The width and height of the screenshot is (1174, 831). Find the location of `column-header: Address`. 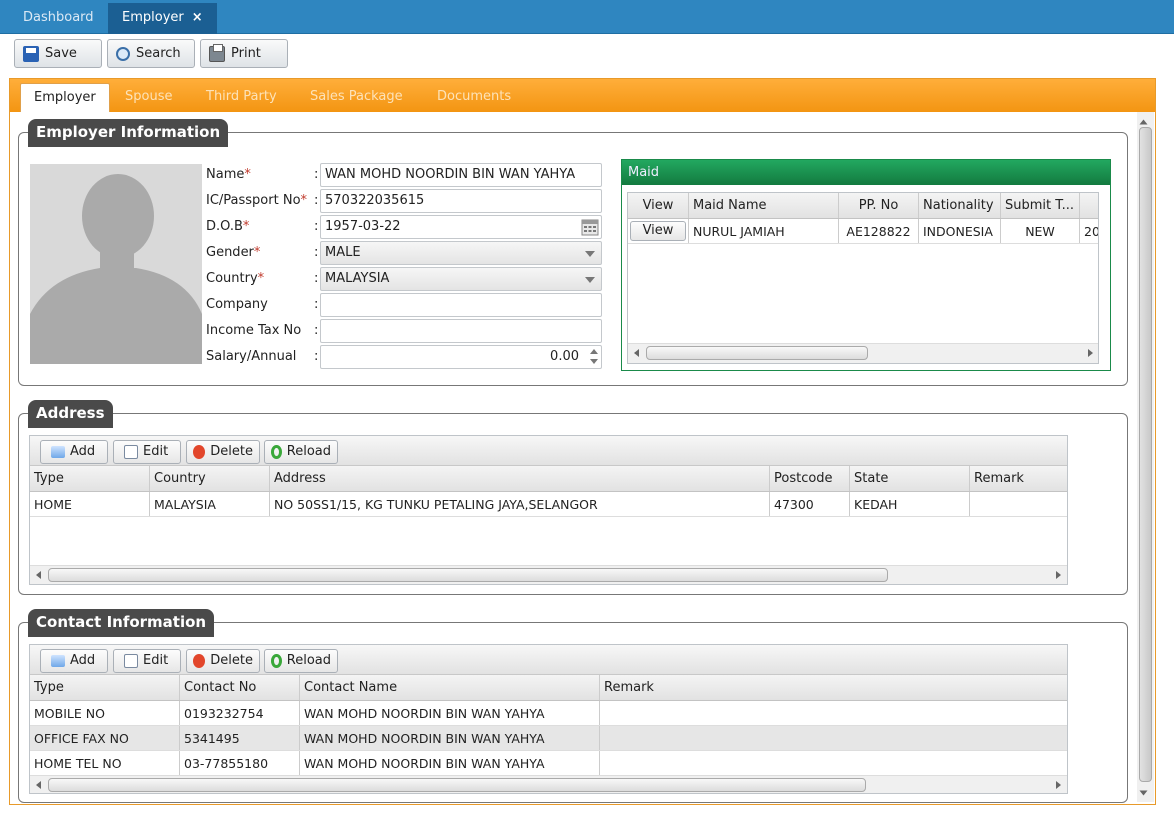

column-header: Address is located at coordinates (520, 478).